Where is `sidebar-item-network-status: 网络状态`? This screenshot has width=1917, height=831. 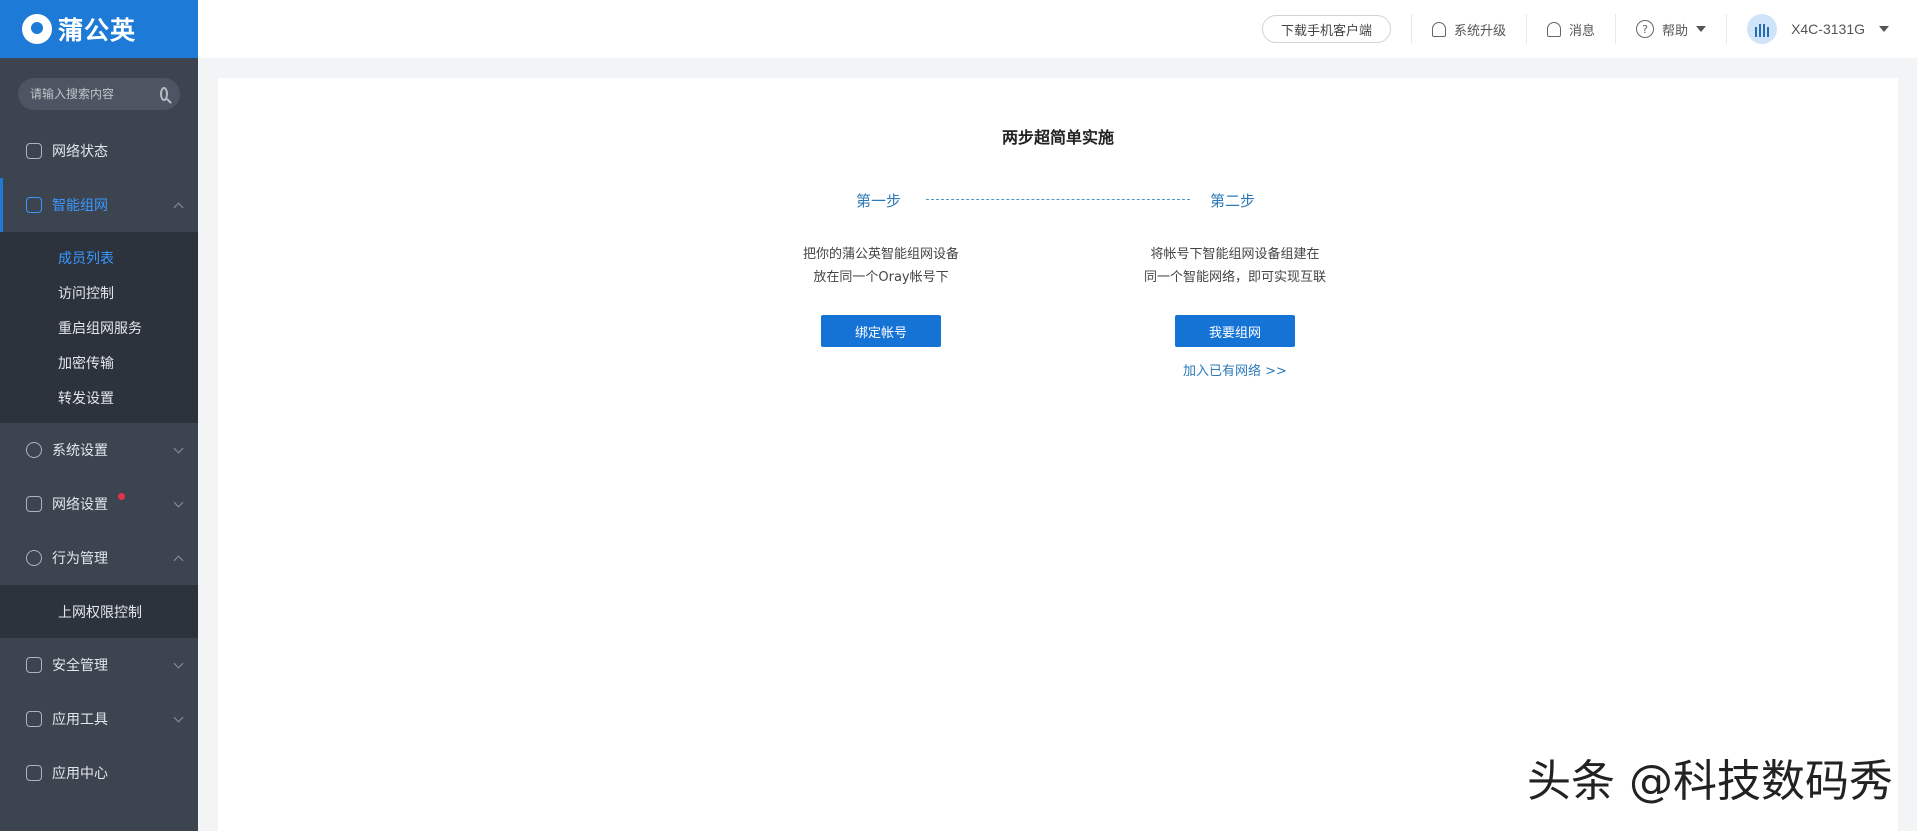
sidebar-item-network-status: 网络状态 is located at coordinates (99, 151).